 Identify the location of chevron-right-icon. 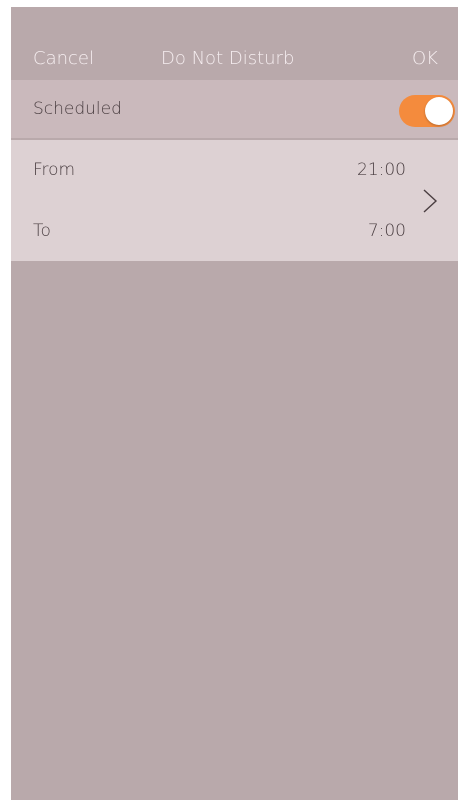
(430, 201).